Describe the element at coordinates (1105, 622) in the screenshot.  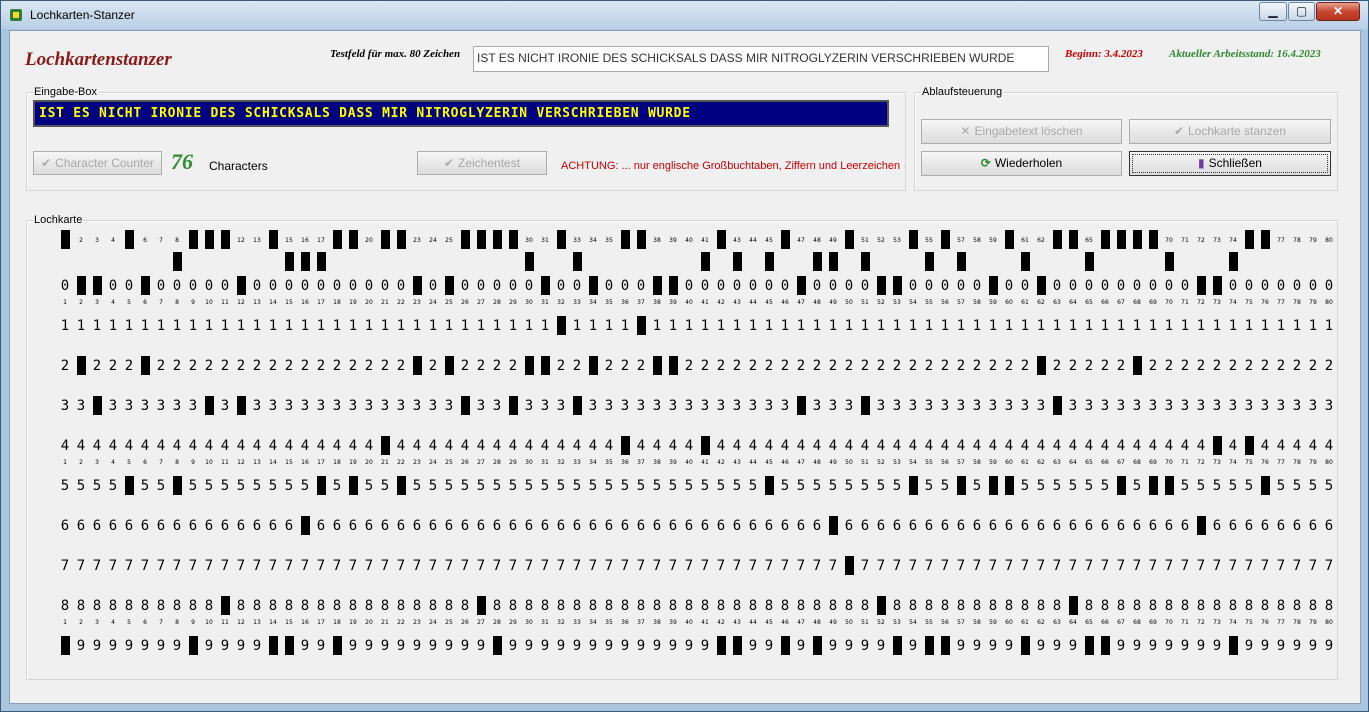
I see `column-number: 66` at that location.